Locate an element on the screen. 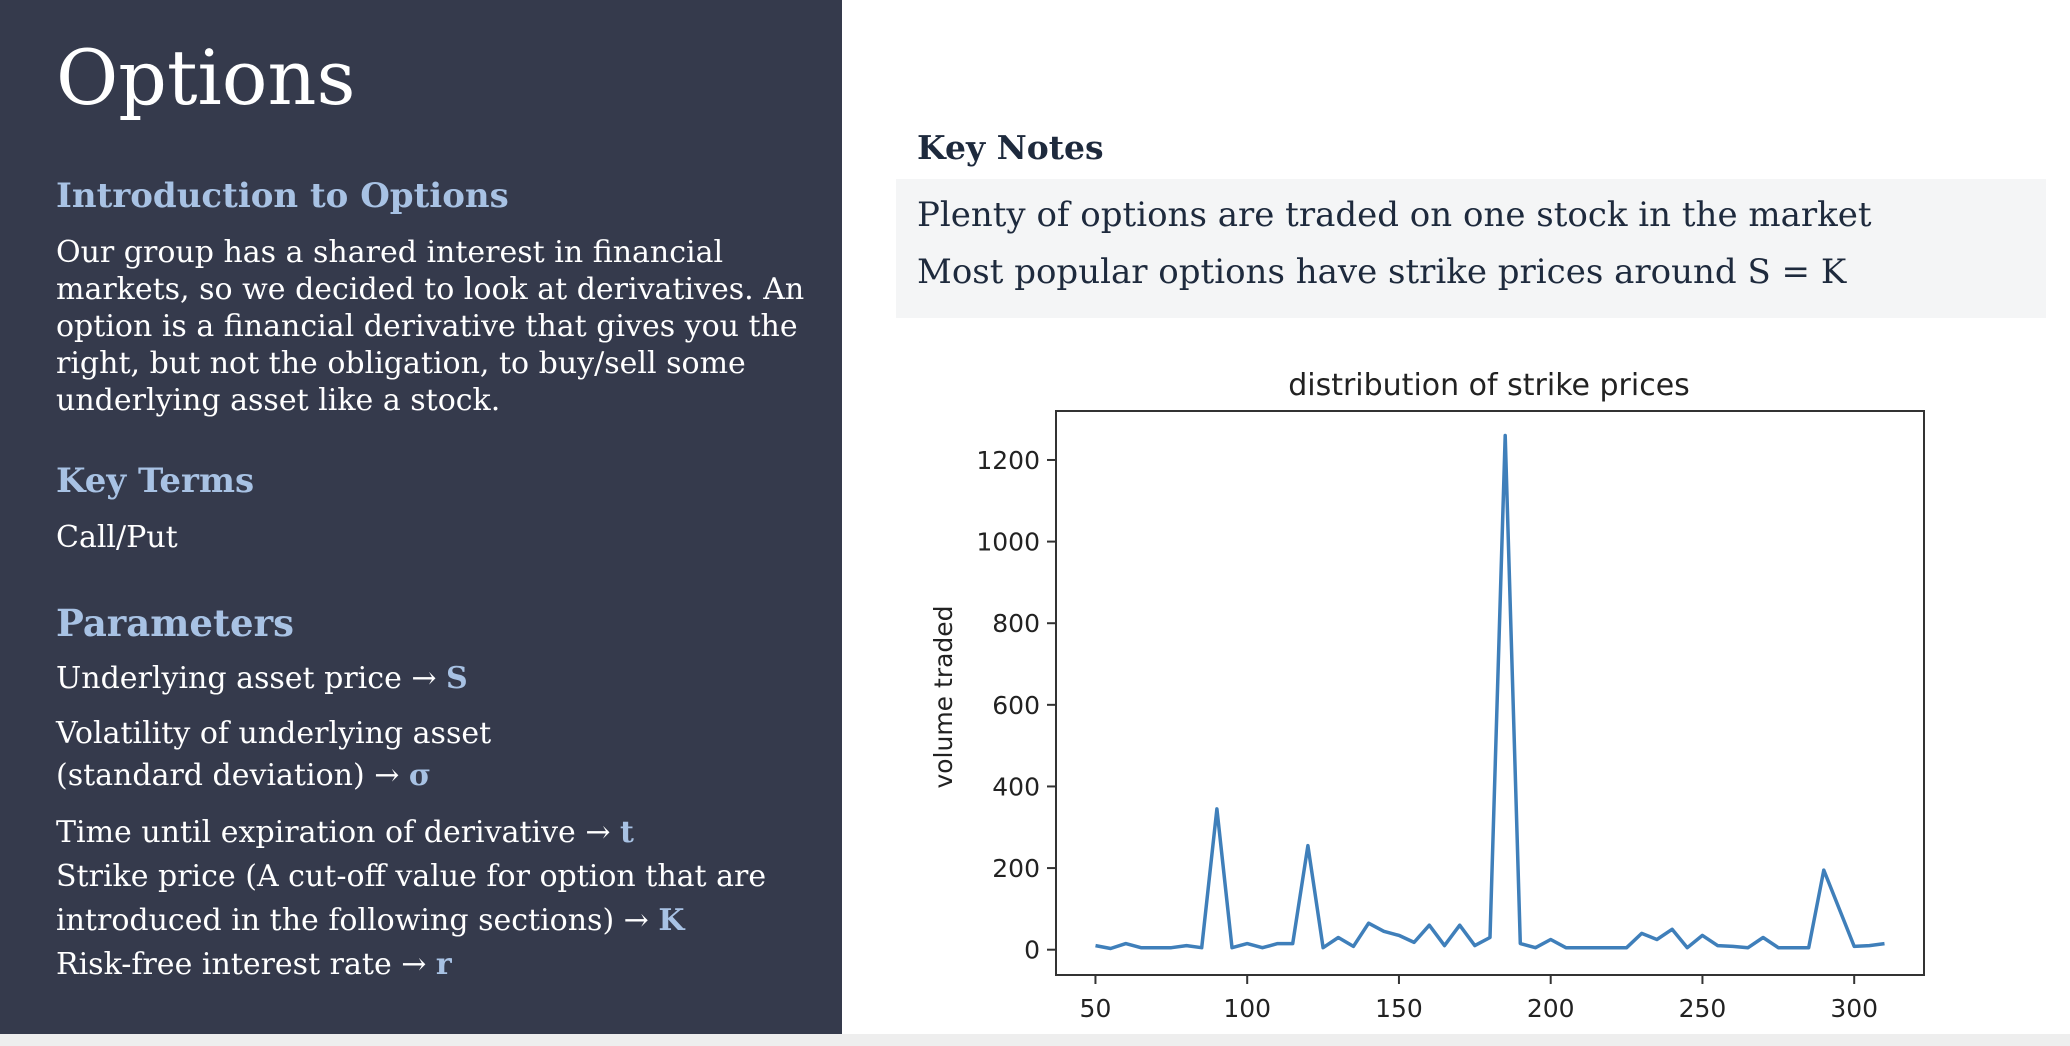 This screenshot has height=1046, width=2070. y-tick-label: 1000 is located at coordinates (1008, 542).